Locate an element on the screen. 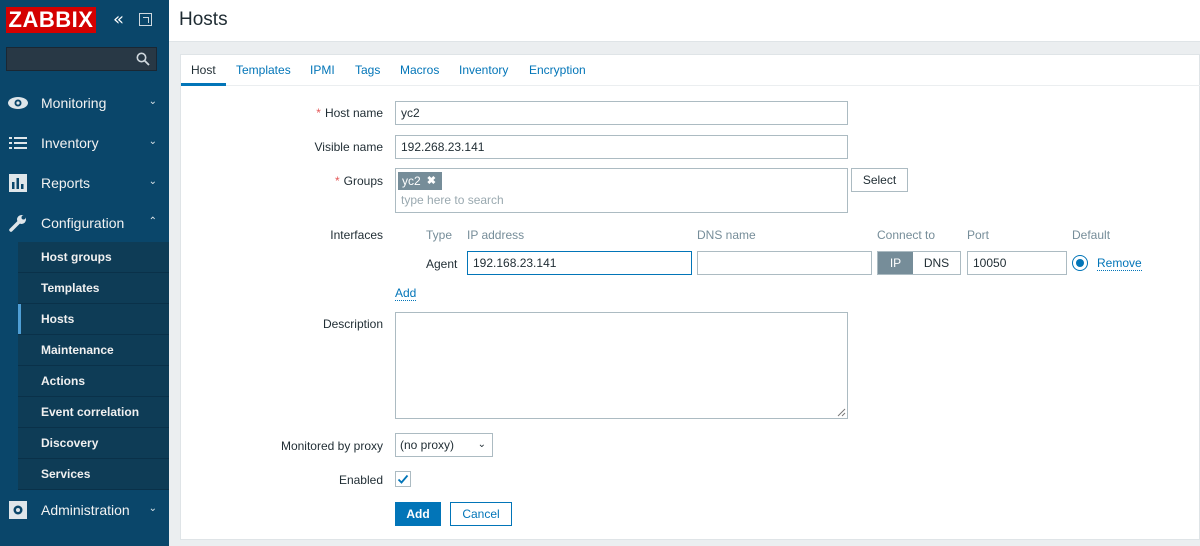 This screenshot has height=546, width=1200. remove-chip-icon: ✖ is located at coordinates (431, 181).